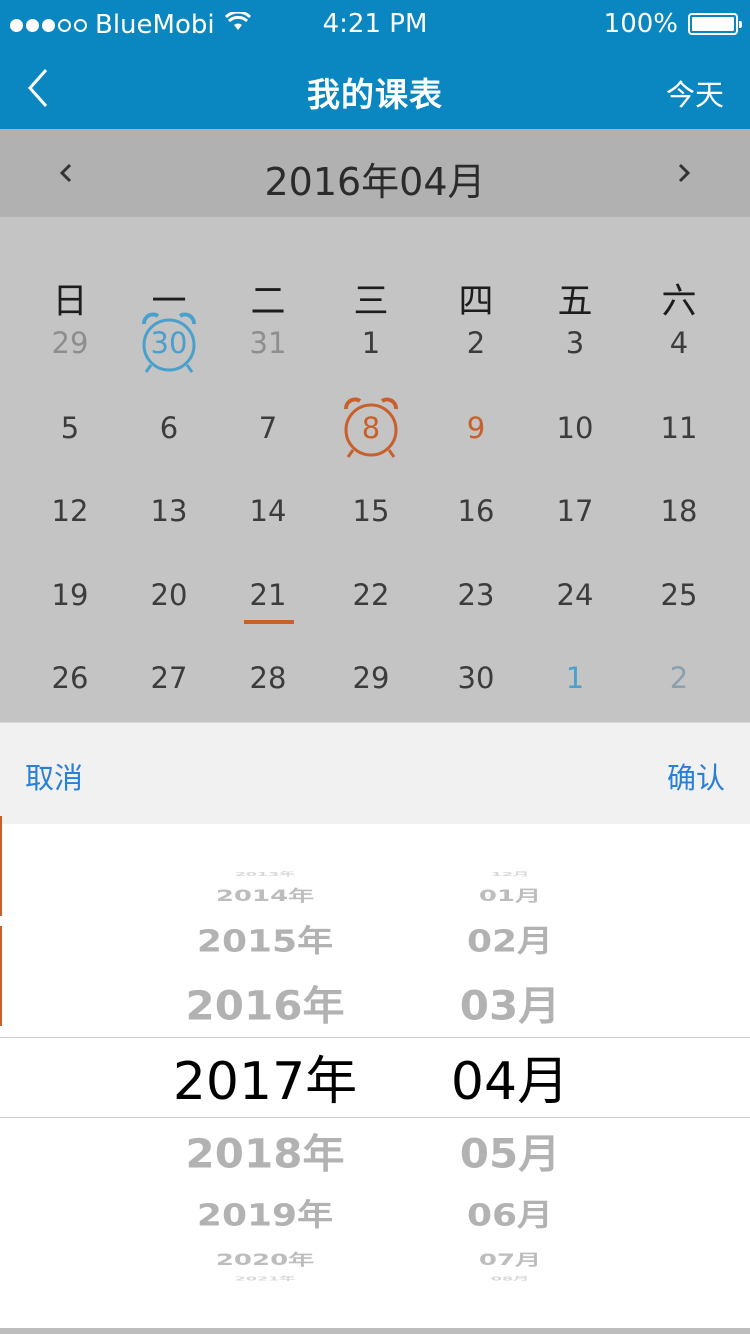 The image size is (750, 1334). I want to click on battery-area: 100%, so click(672, 24).